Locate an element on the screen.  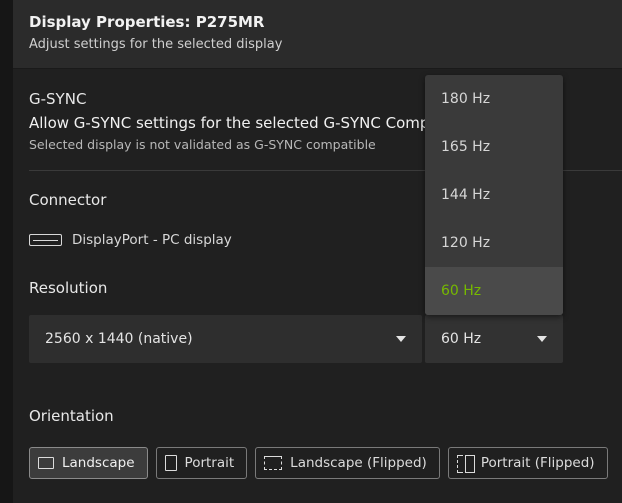
refresh-option-180: 180 Hz is located at coordinates (494, 99).